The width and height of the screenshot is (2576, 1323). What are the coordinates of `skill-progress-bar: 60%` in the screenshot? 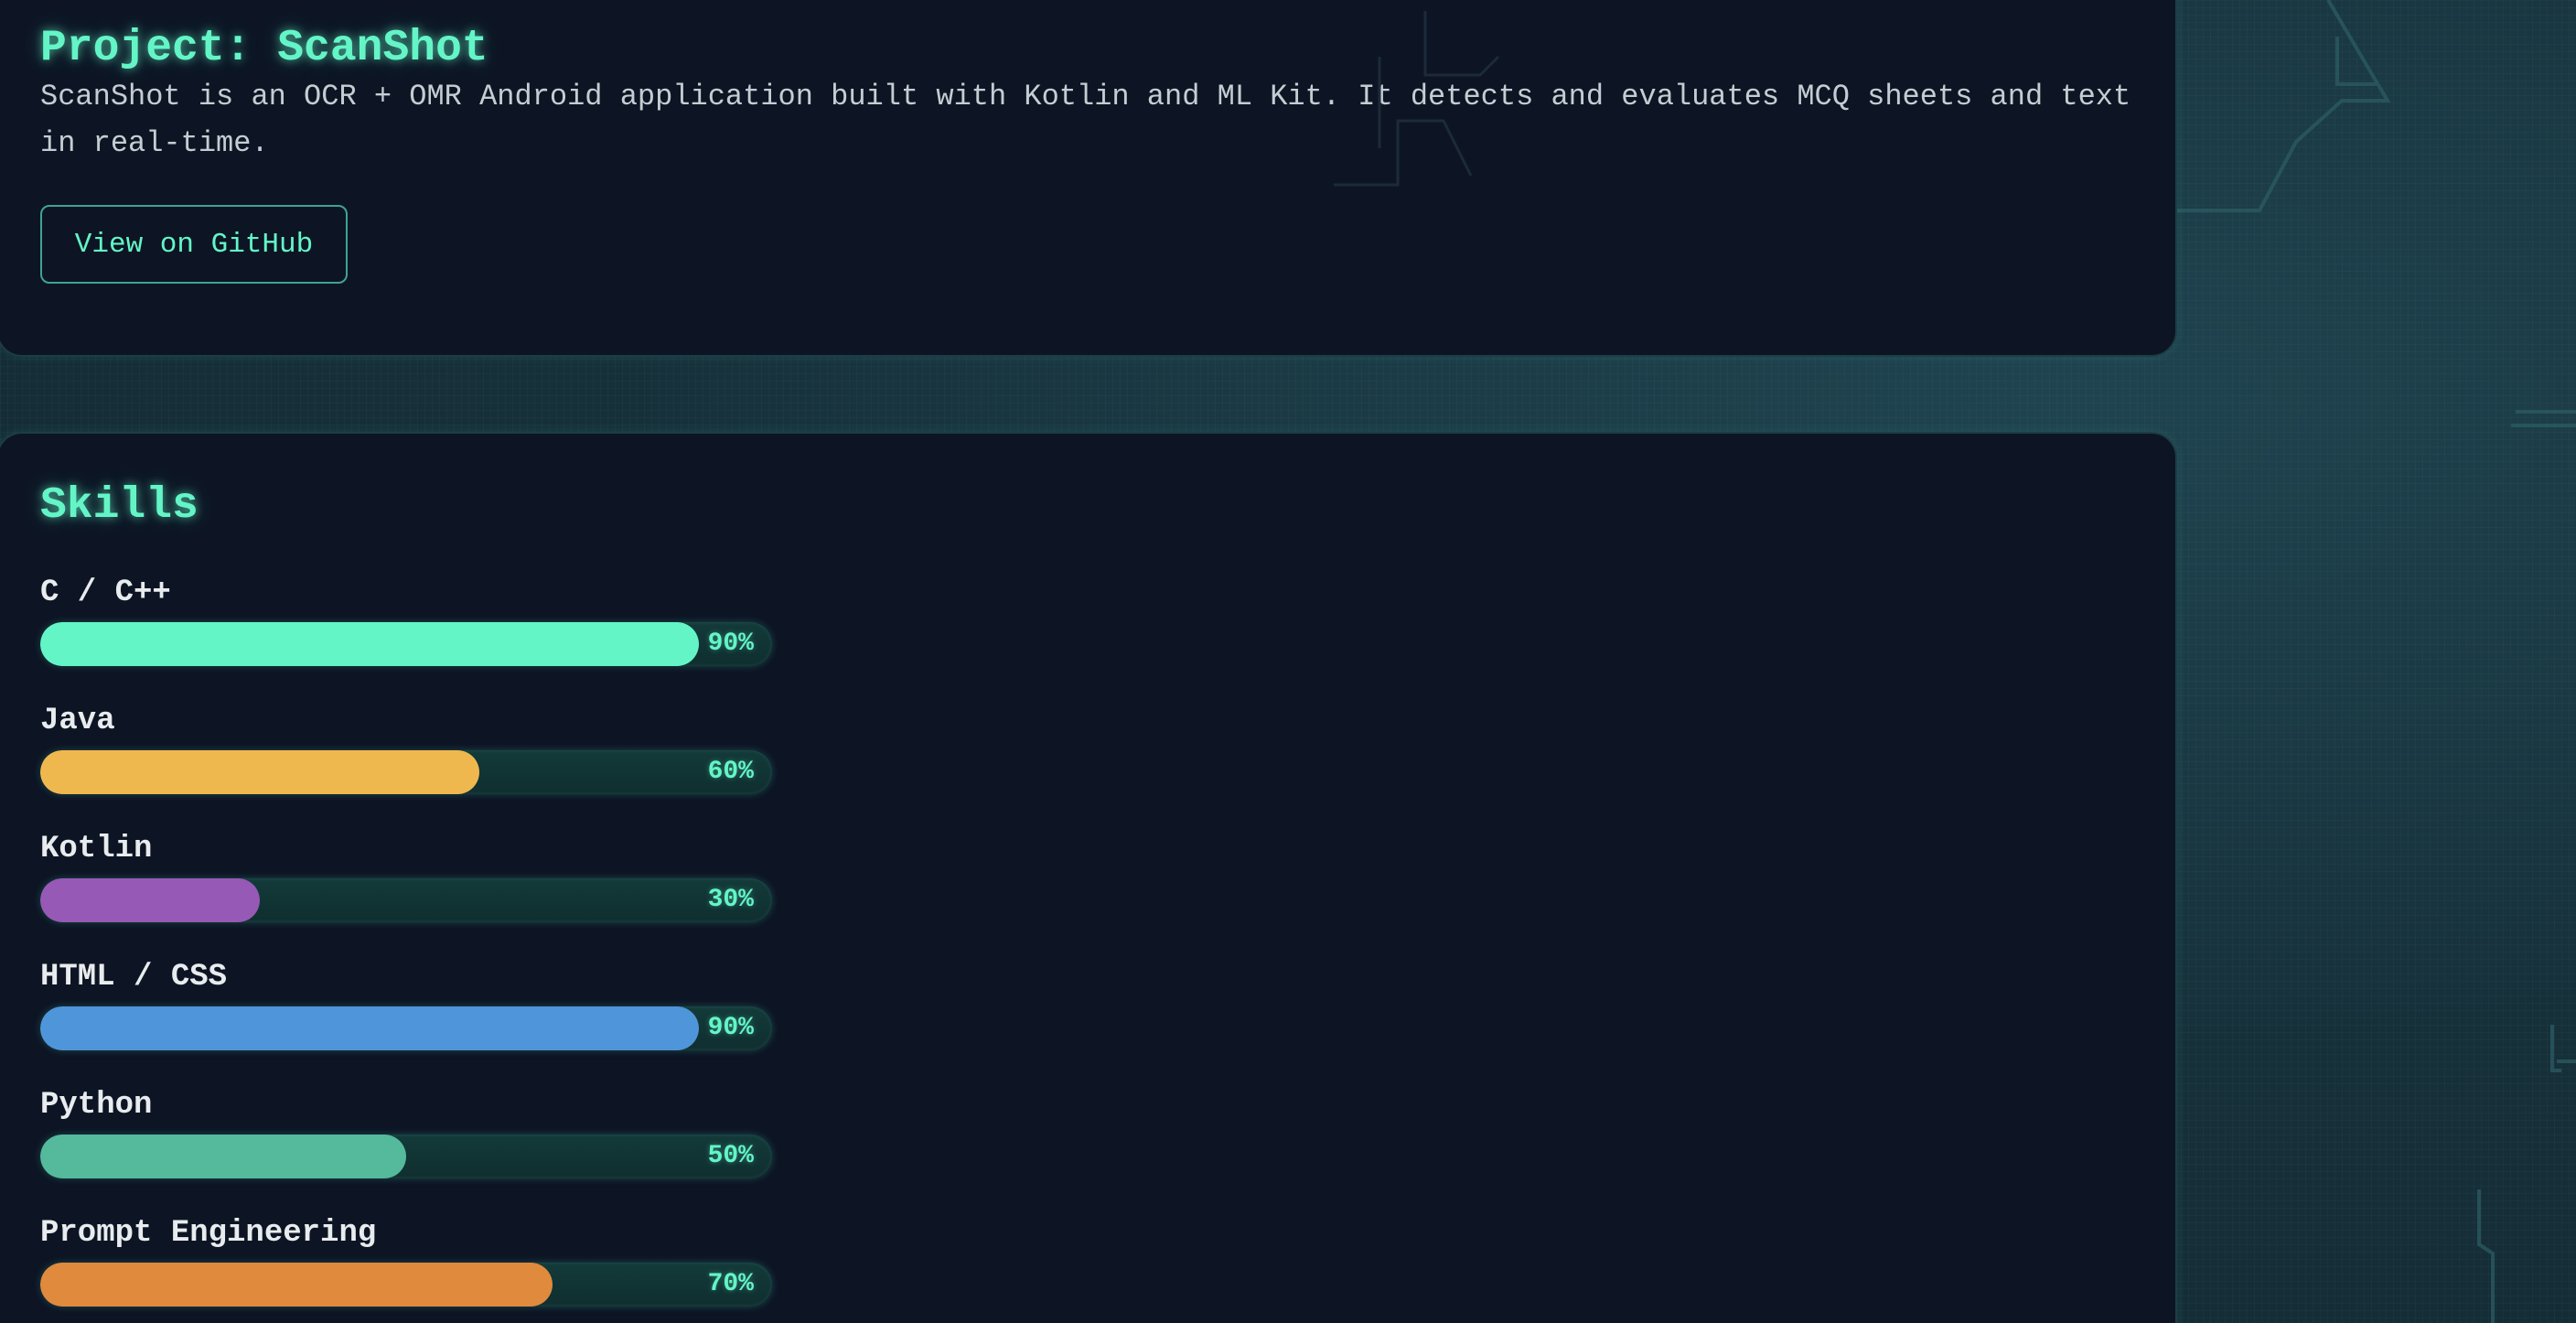 It's located at (406, 772).